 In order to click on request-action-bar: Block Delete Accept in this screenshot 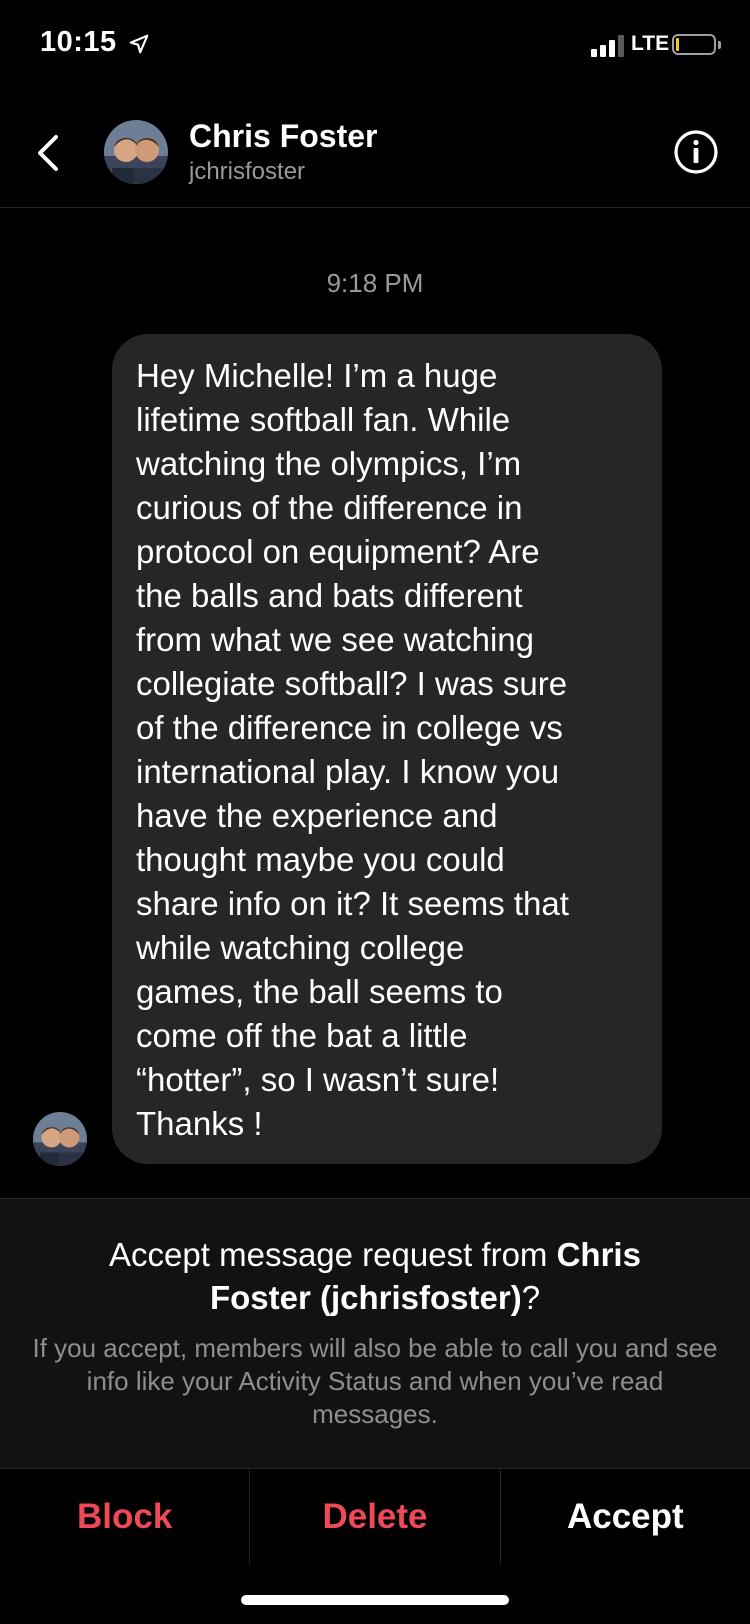, I will do `click(375, 1516)`.